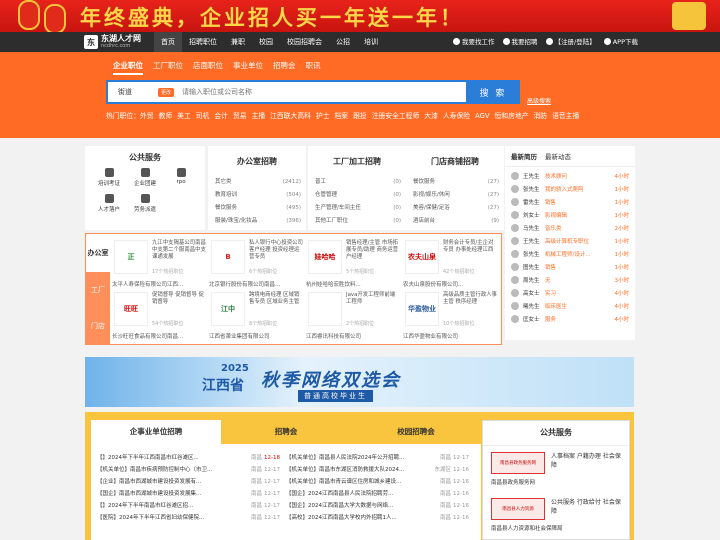  I want to click on job-fair-banner: 2025 江西省 秋季网络双选会 普通高校毕业生, so click(359, 382).